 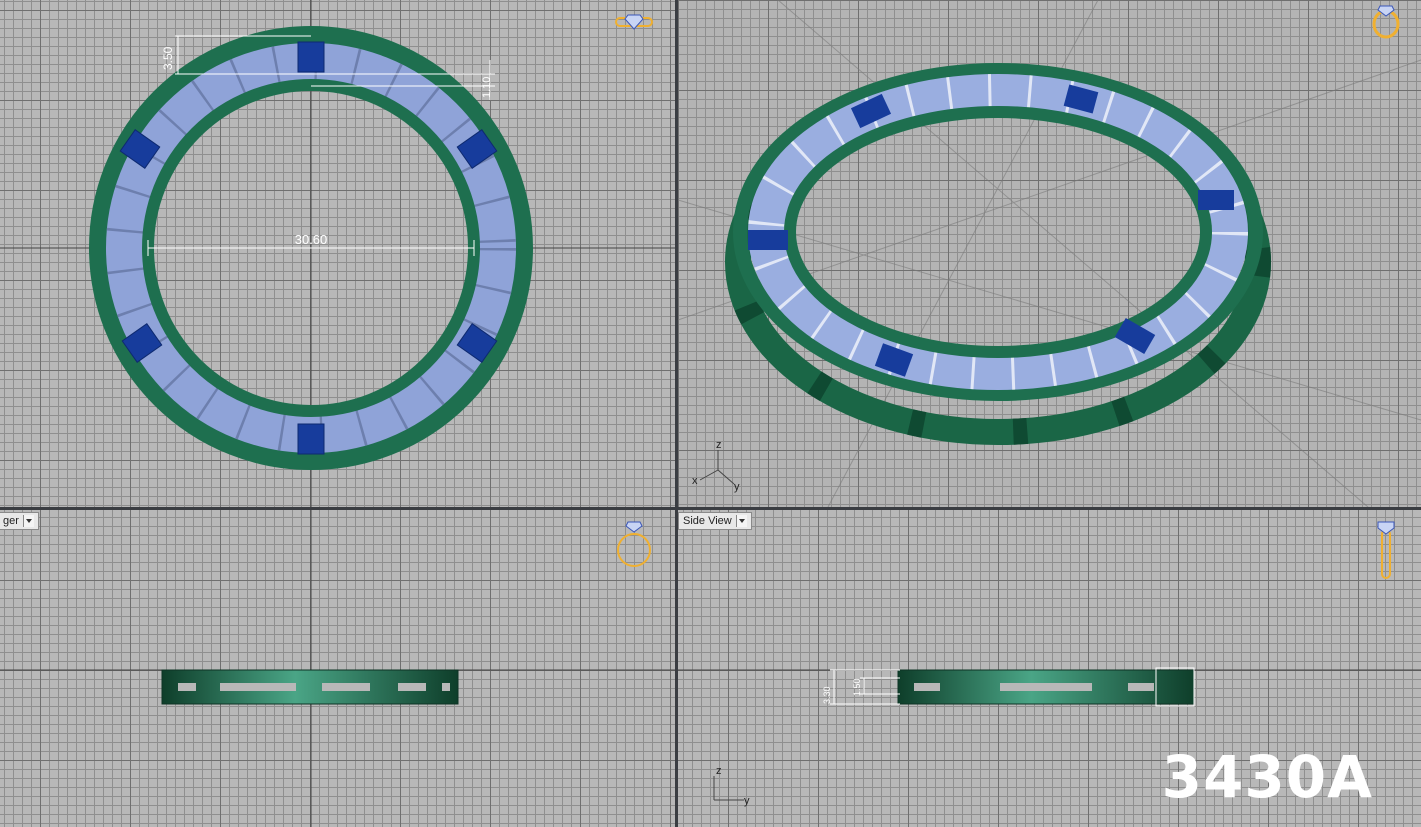 I want to click on perspective-stone-channel, so click(x=998, y=232).